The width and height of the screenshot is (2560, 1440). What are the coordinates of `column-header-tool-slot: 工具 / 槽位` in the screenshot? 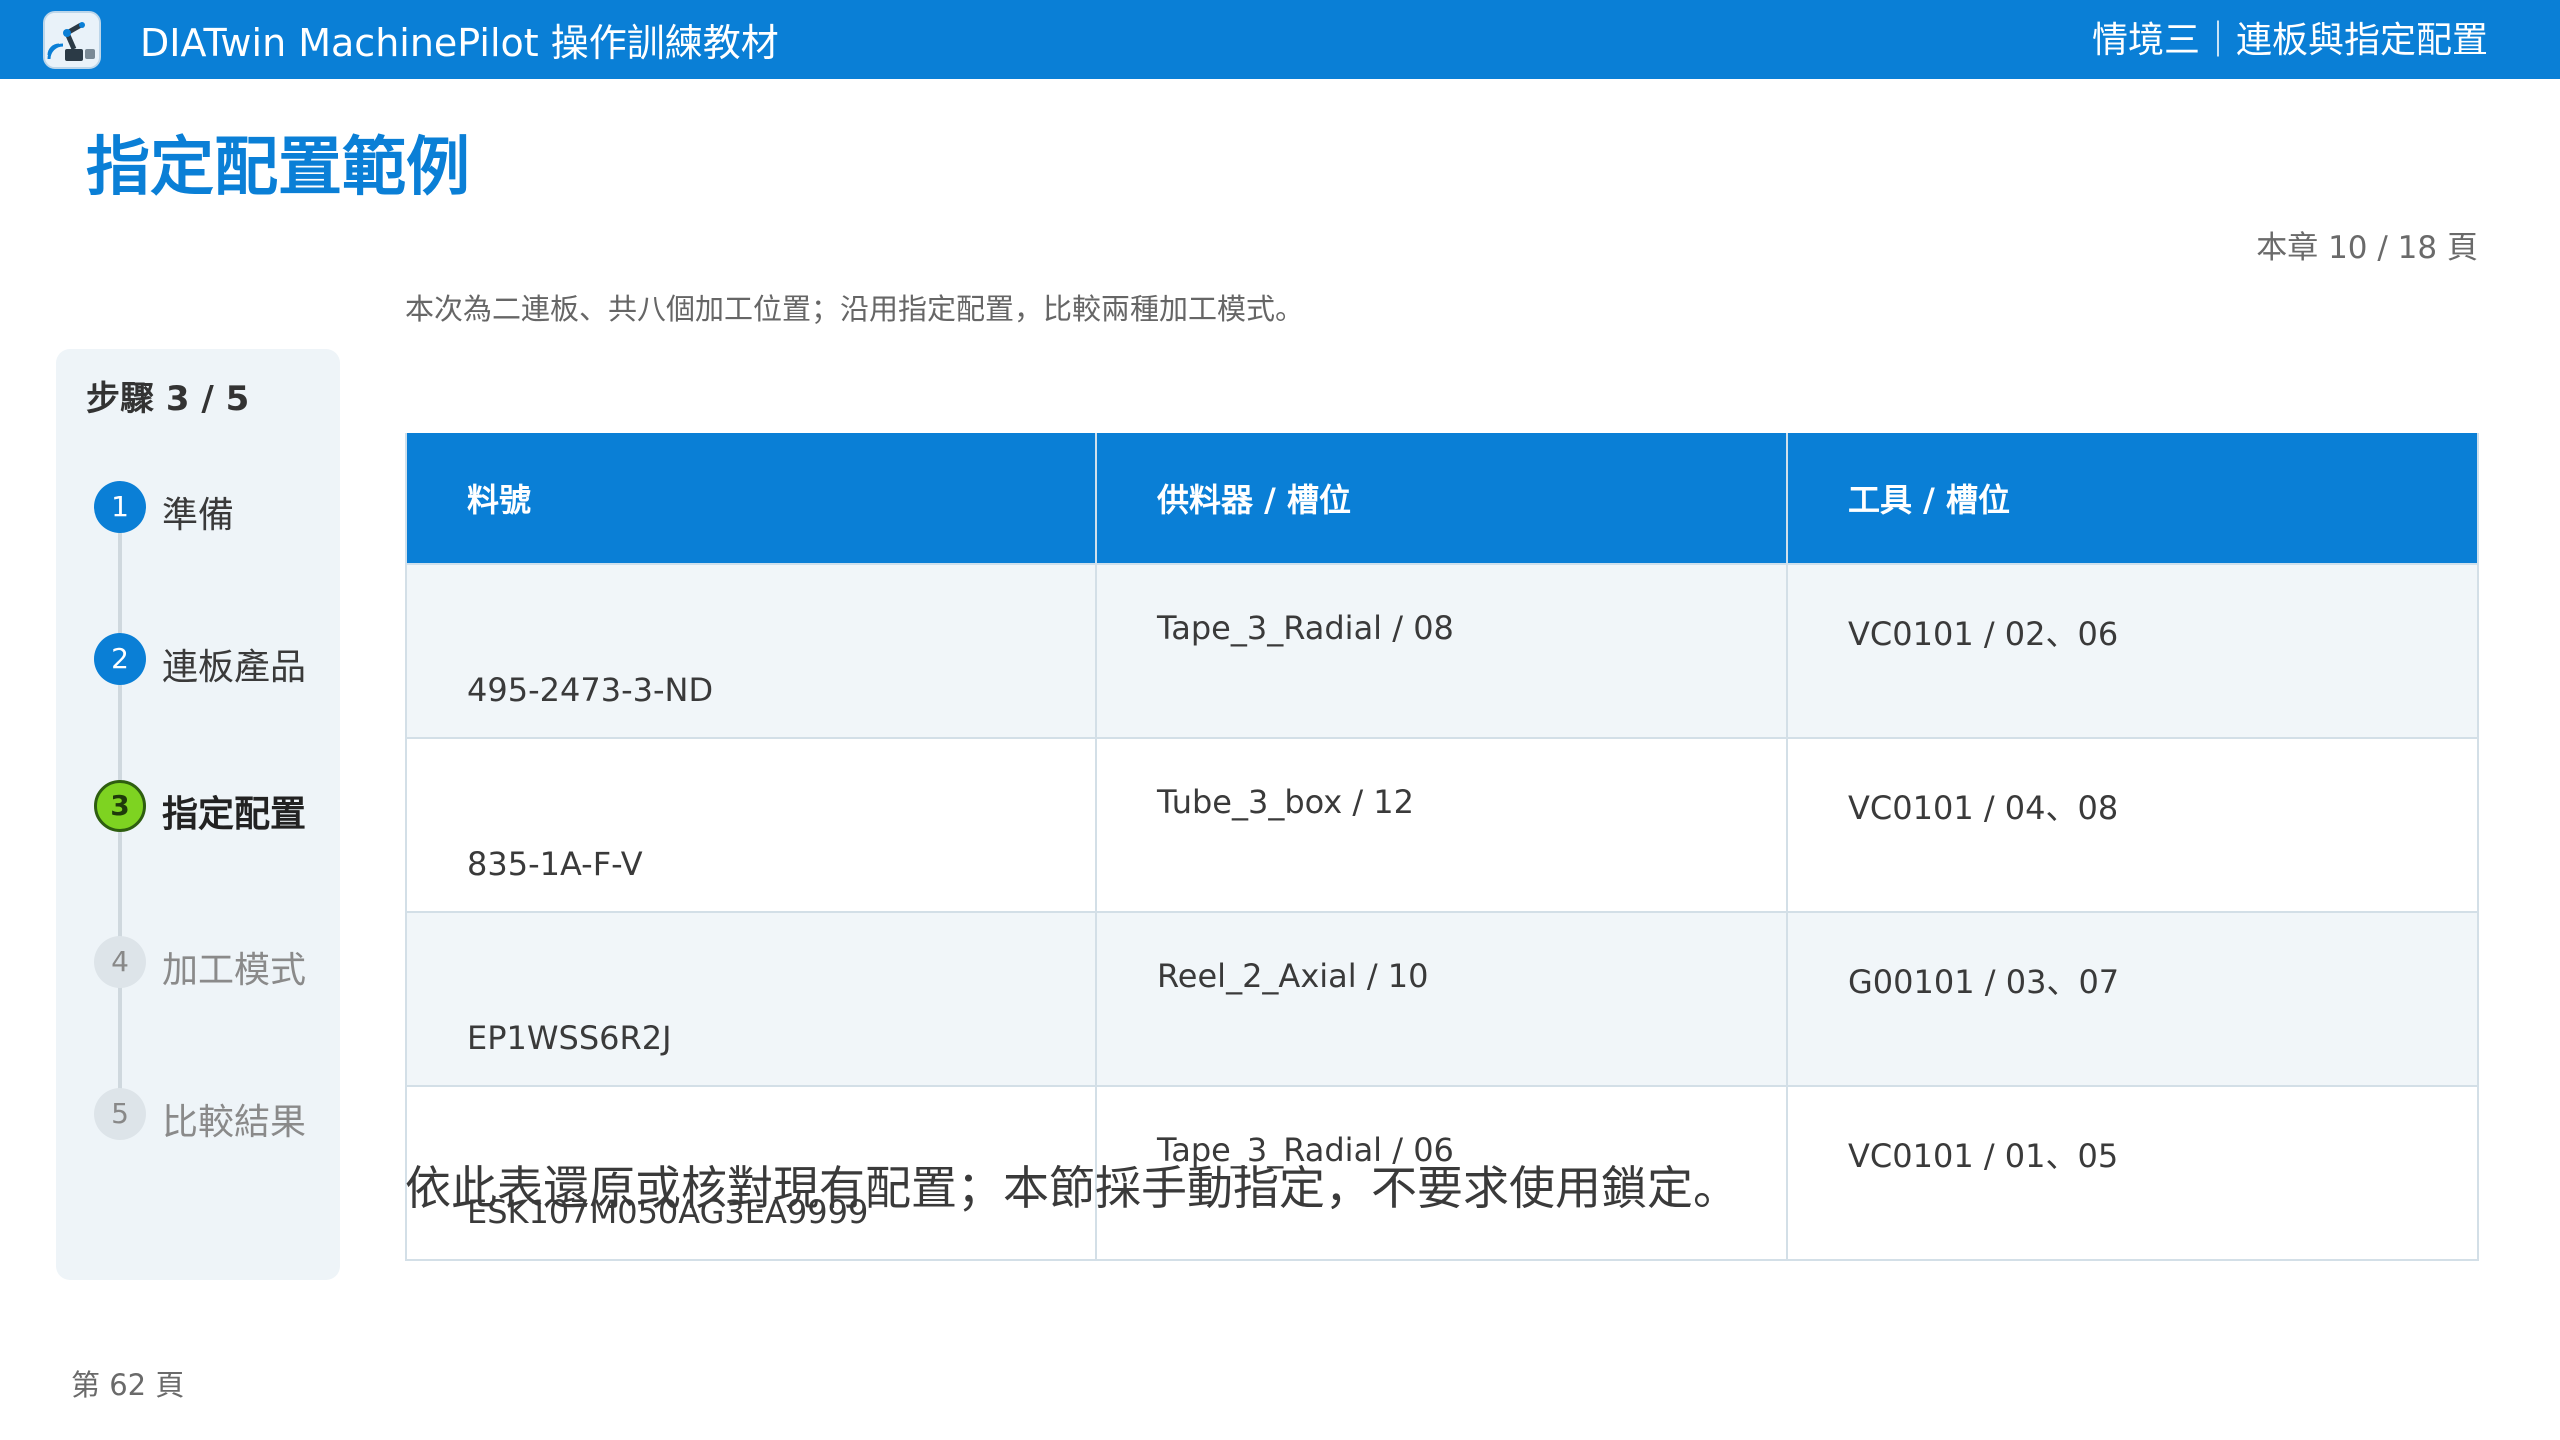 It's located at (2132, 499).